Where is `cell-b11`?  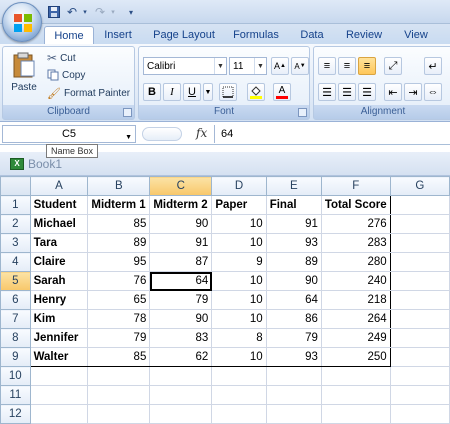 cell-b11 is located at coordinates (119, 395).